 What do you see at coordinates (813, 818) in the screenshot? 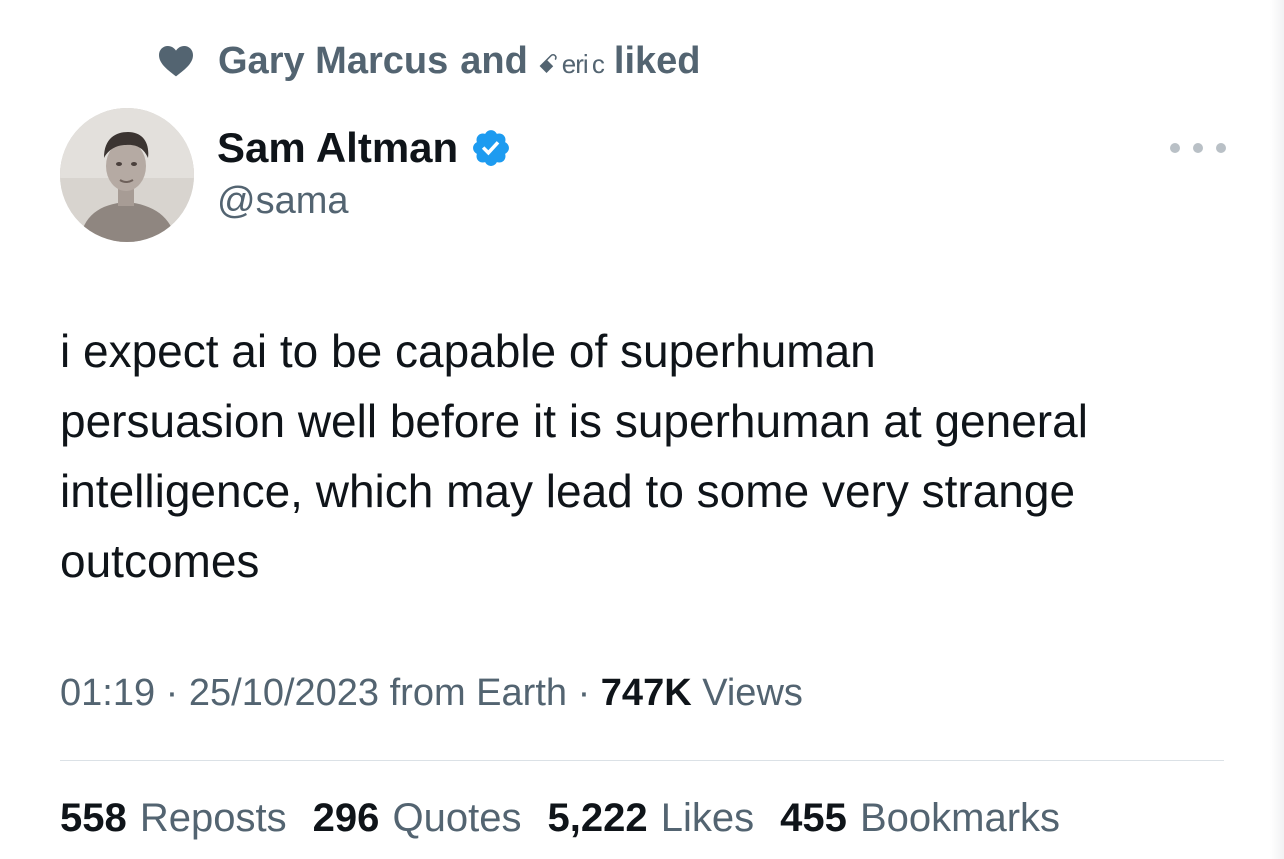
I see `bookmarks-count: 455` at bounding box center [813, 818].